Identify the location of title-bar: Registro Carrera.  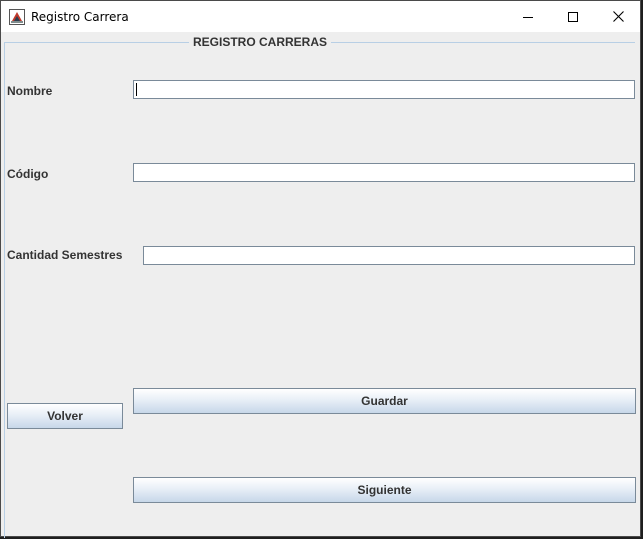
(320, 16).